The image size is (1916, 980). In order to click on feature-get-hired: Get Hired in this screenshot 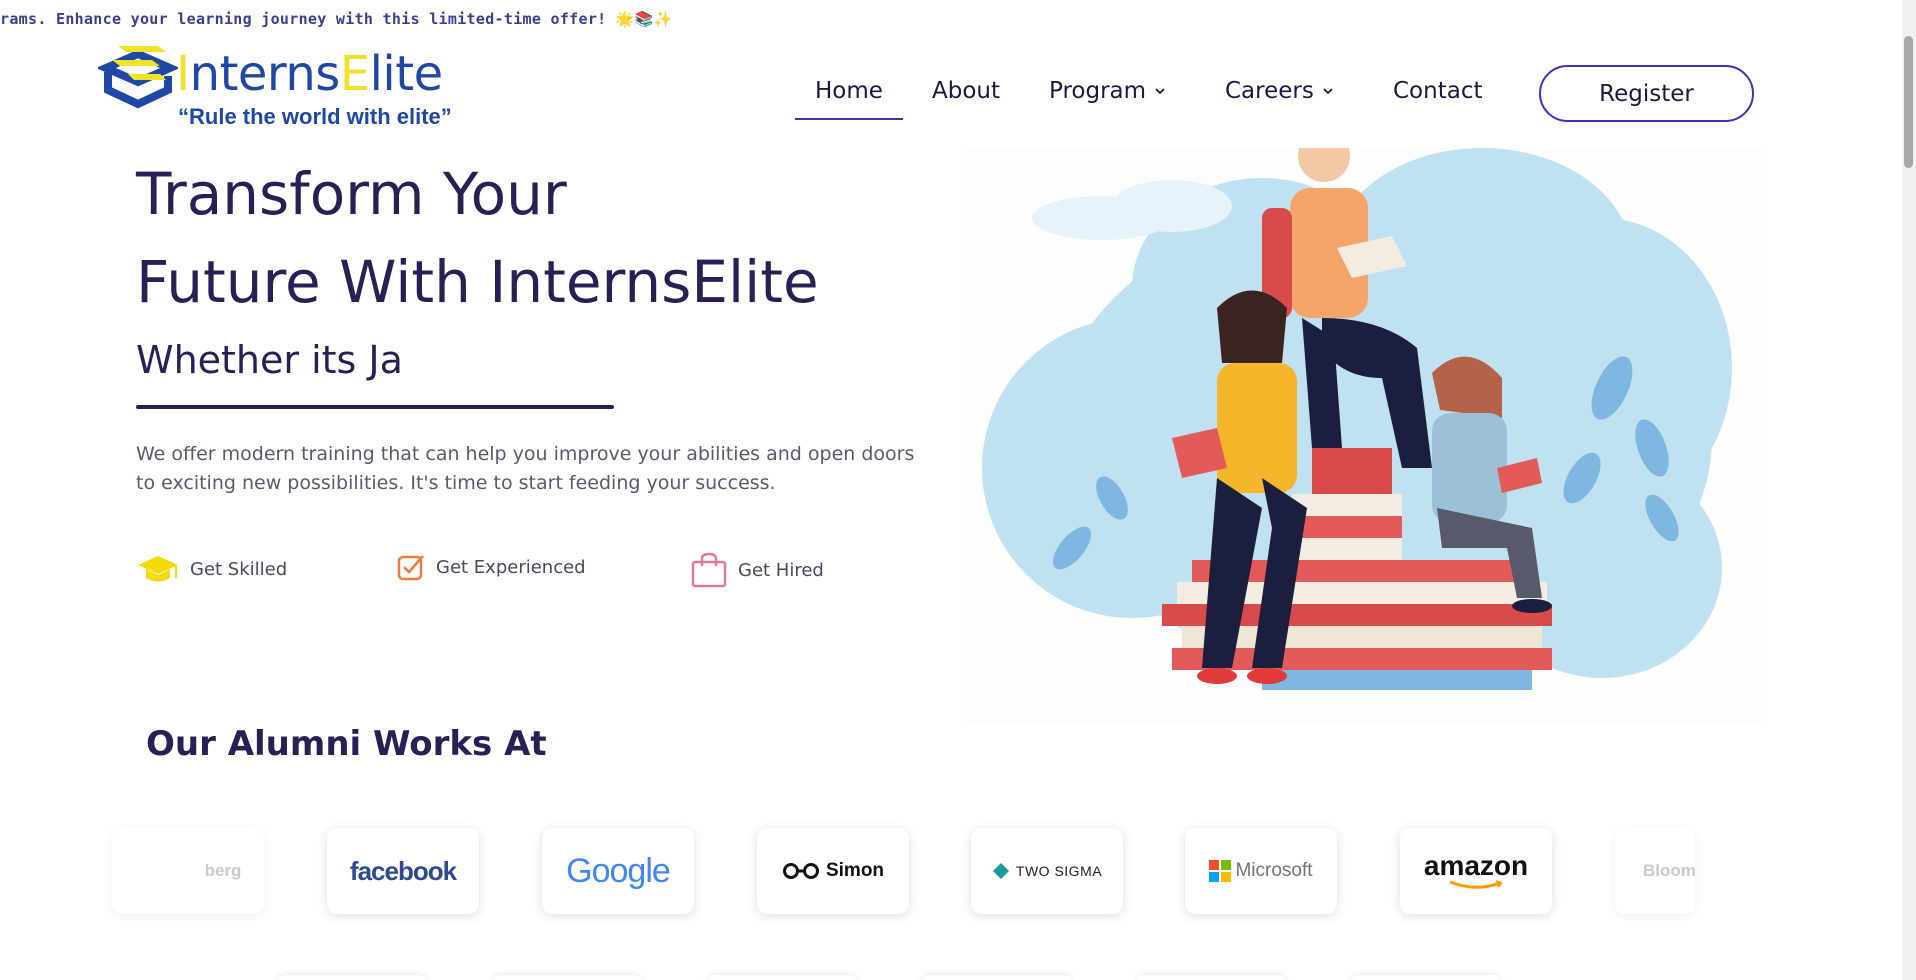, I will do `click(757, 570)`.